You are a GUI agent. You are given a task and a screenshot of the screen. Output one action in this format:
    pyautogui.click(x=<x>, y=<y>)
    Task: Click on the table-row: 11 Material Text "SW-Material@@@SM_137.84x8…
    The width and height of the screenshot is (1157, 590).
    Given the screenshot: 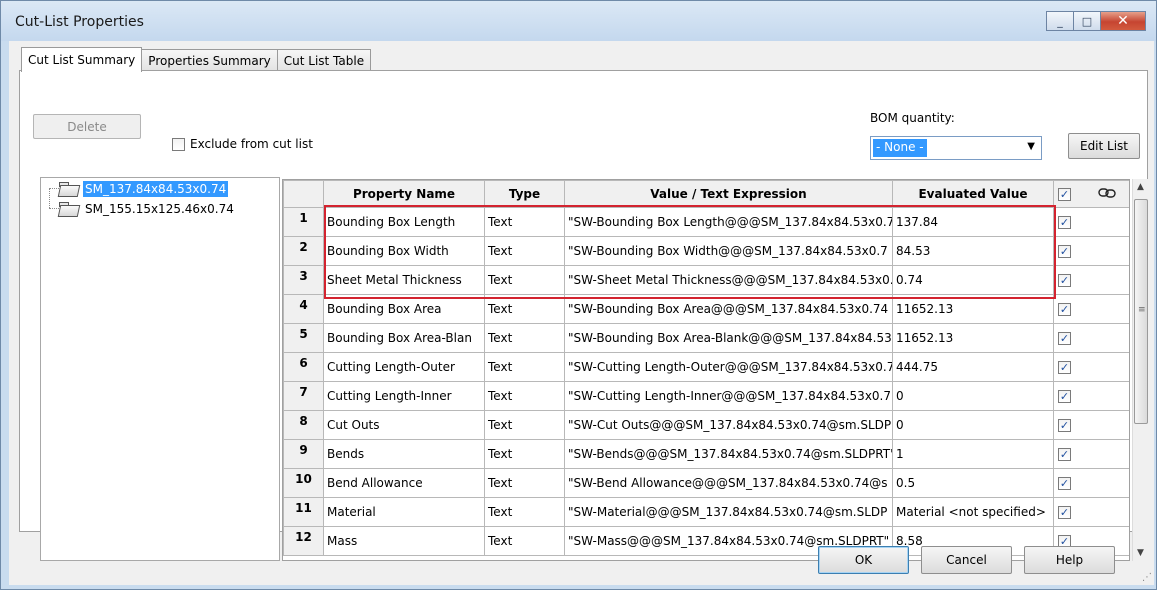 What is the action you would take?
    pyautogui.click(x=706, y=512)
    